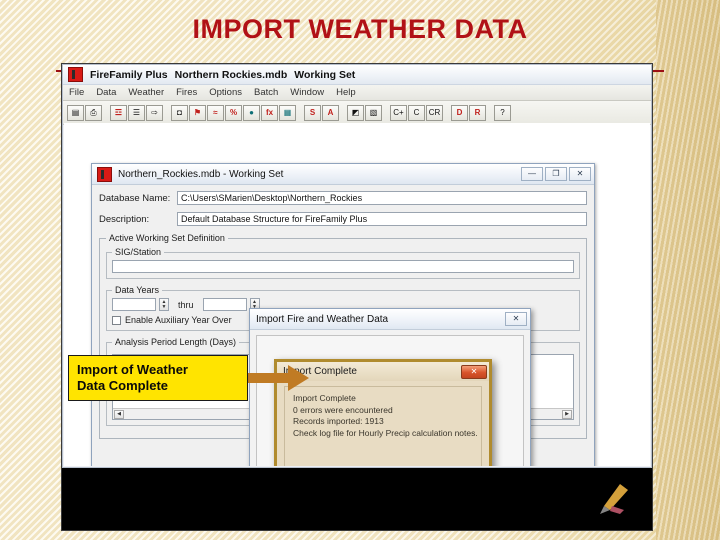  I want to click on start-year-spinner: ▲ ▼, so click(164, 304).